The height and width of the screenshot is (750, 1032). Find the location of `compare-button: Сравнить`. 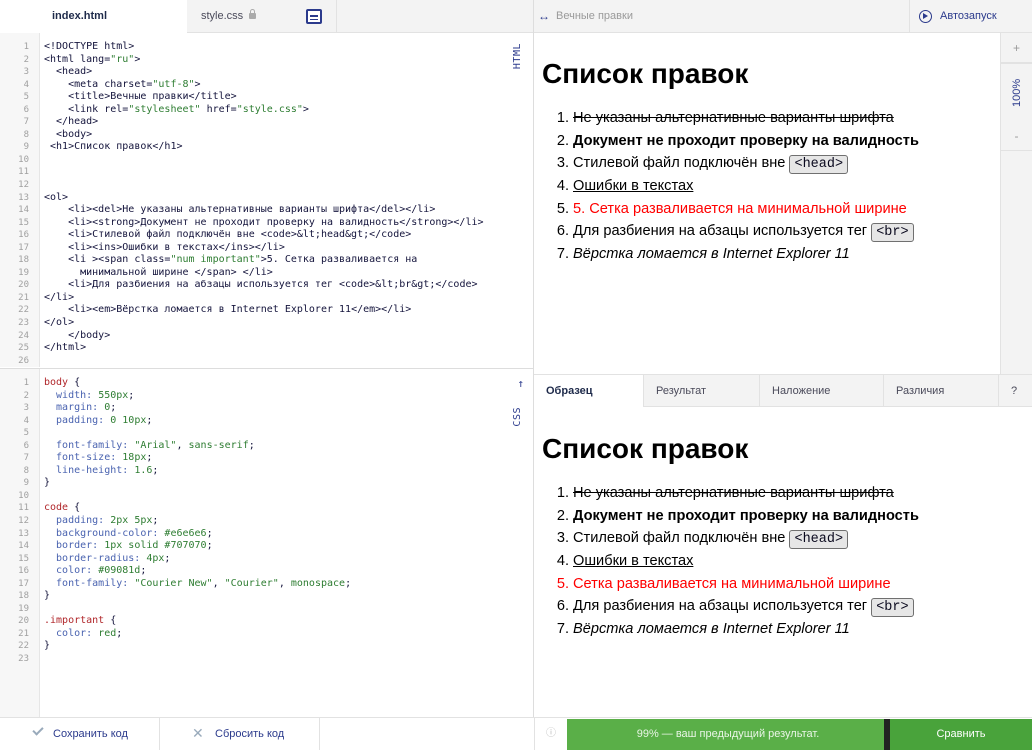

compare-button: Сравнить is located at coordinates (961, 734).